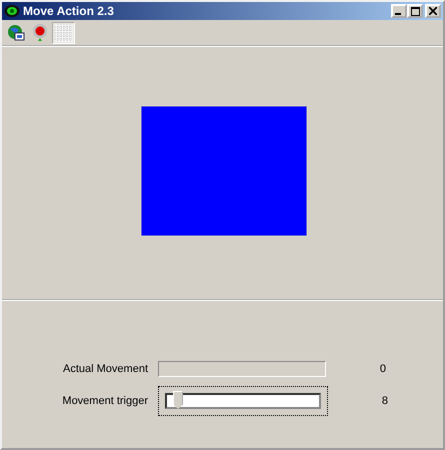 The height and width of the screenshot is (450, 445). Describe the element at coordinates (105, 401) in the screenshot. I see `control-label: Movement trigger` at that location.